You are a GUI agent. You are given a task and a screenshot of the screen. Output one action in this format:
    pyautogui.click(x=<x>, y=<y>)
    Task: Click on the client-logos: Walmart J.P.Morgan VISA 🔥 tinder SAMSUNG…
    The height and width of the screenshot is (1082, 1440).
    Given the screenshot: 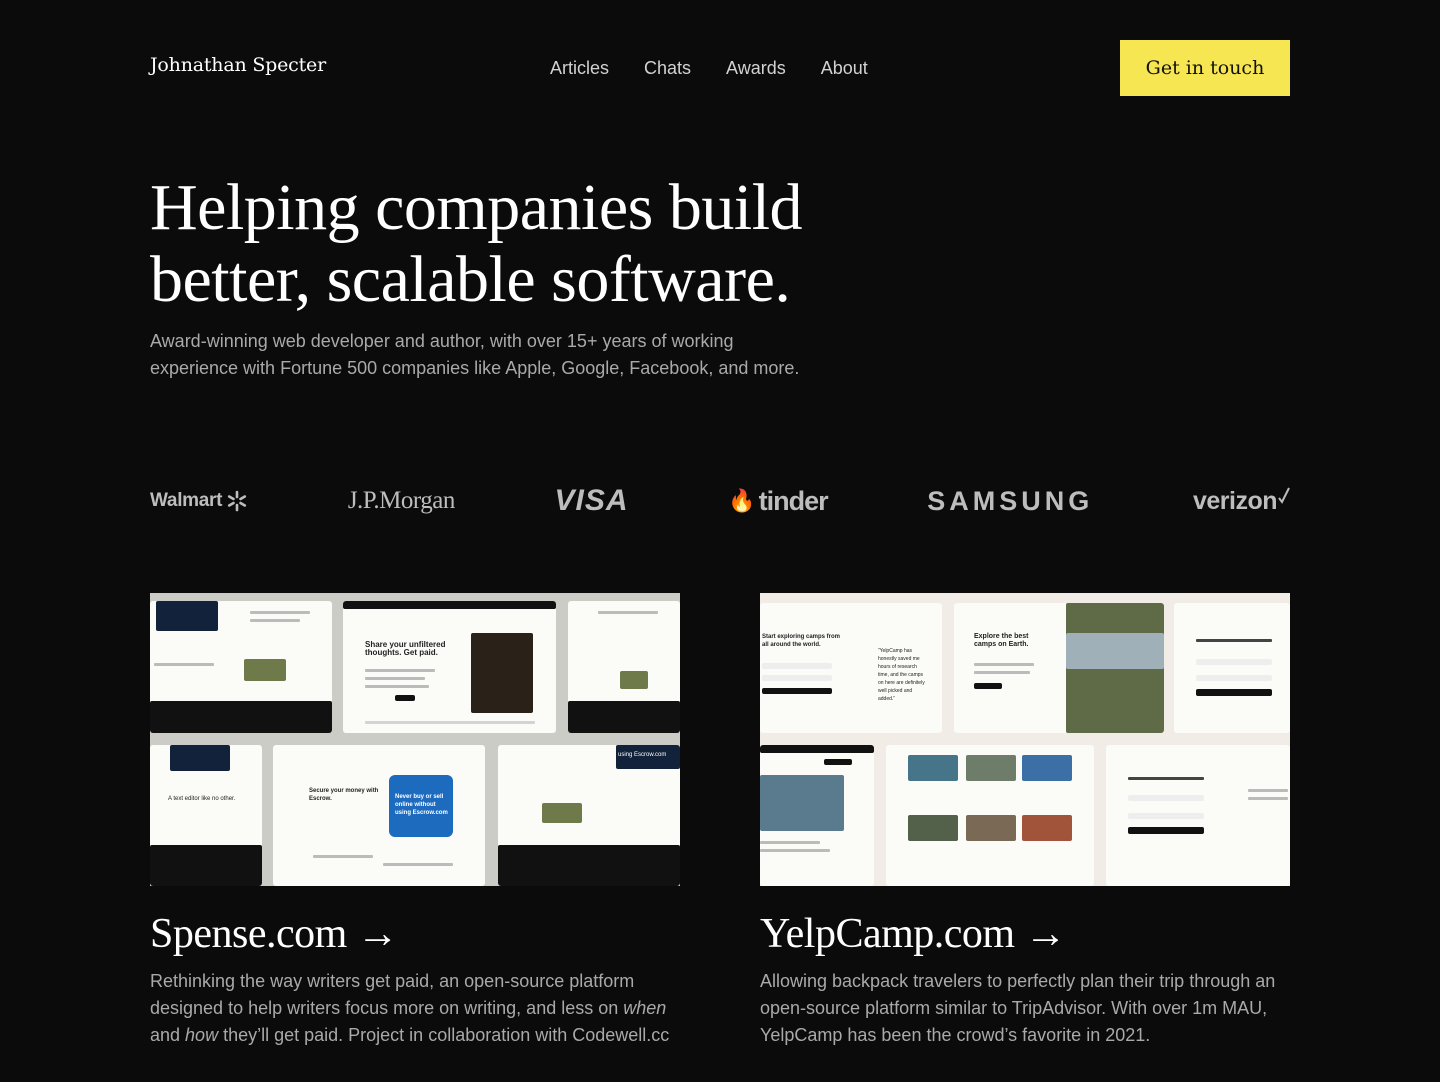 What is the action you would take?
    pyautogui.click(x=720, y=501)
    